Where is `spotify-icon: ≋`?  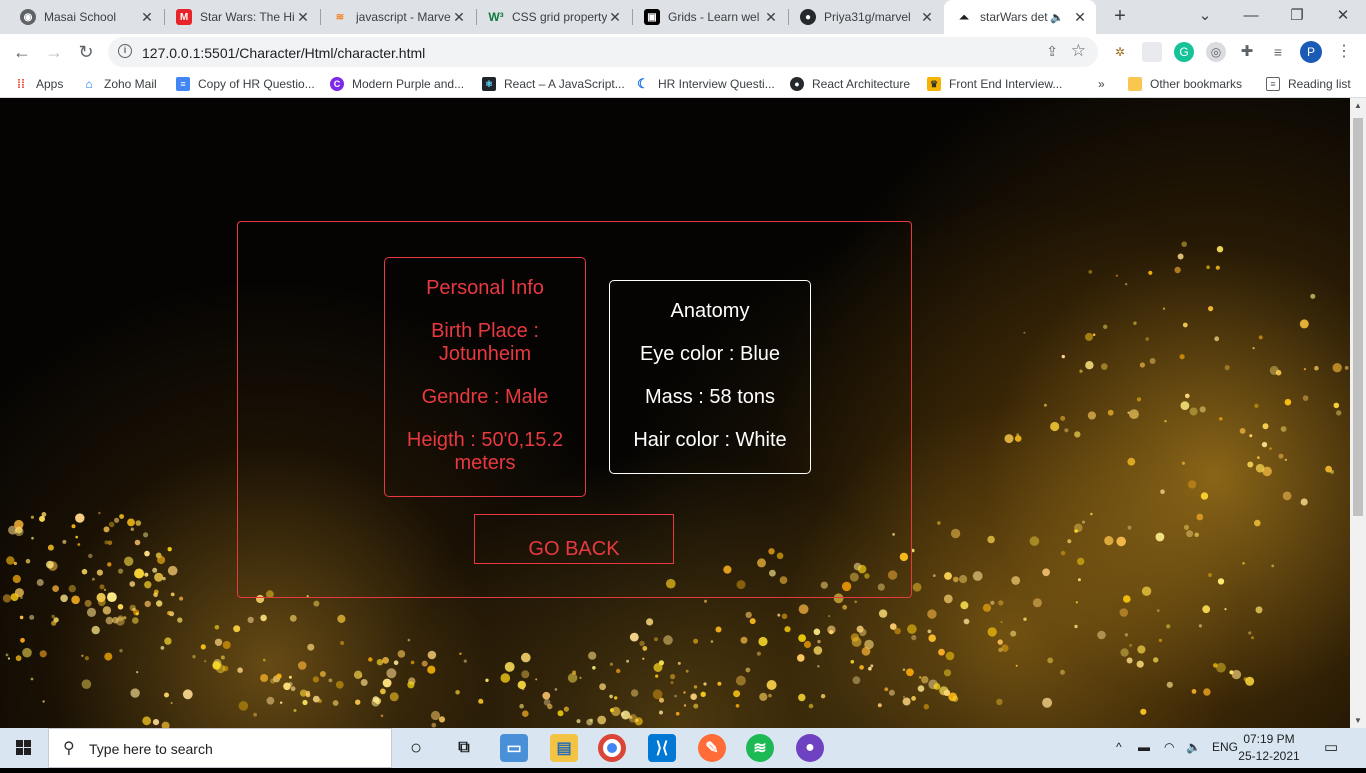 spotify-icon: ≋ is located at coordinates (760, 748).